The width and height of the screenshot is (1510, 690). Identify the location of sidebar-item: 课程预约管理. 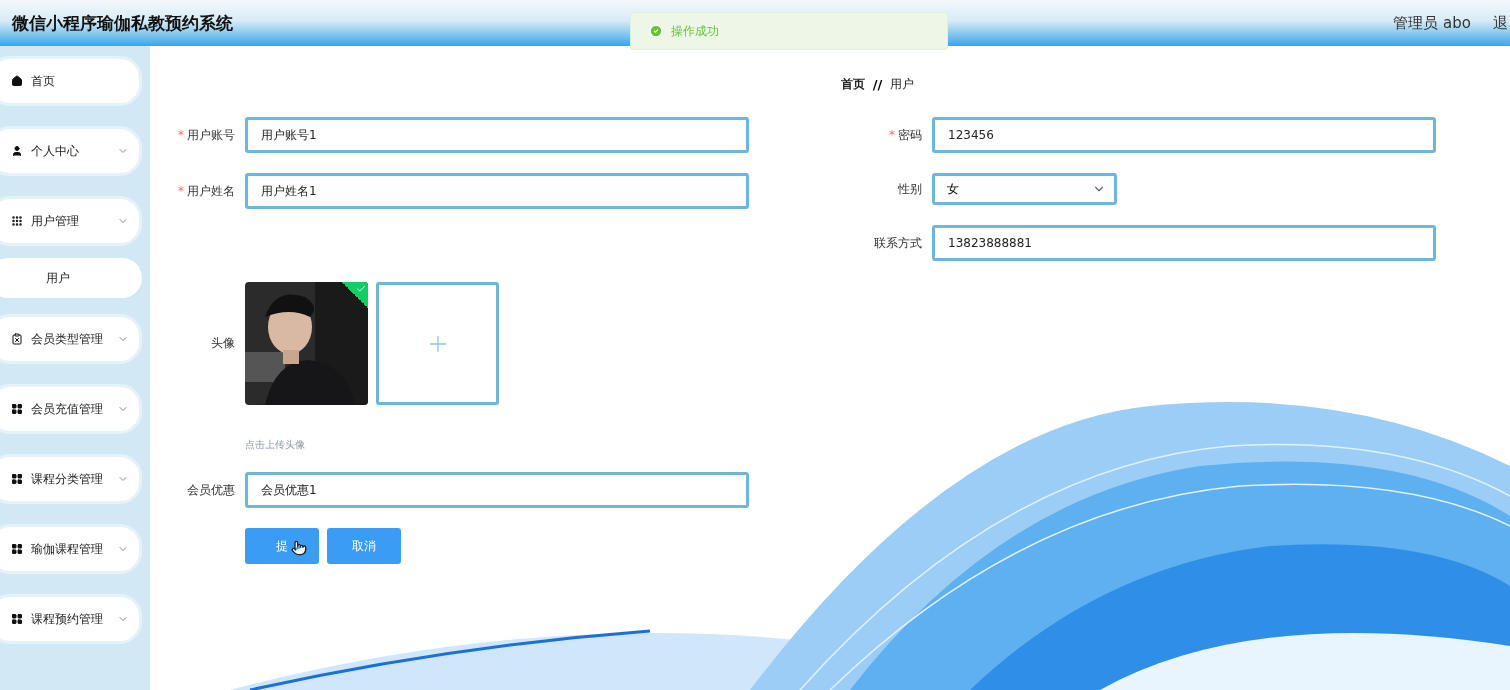
(71, 619).